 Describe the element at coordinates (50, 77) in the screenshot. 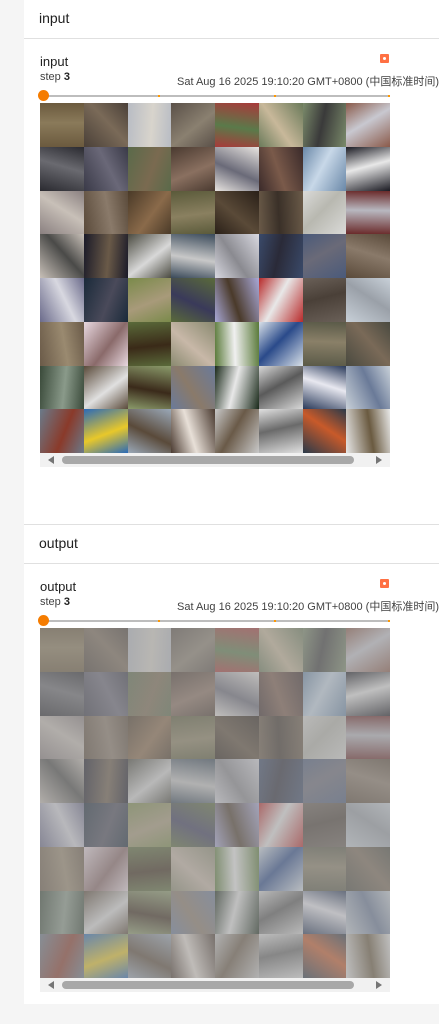

I see `step-label: step` at that location.